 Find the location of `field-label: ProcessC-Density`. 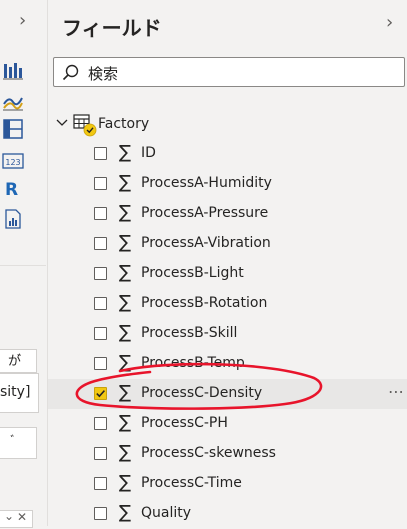

field-label: ProcessC-Density is located at coordinates (202, 393).